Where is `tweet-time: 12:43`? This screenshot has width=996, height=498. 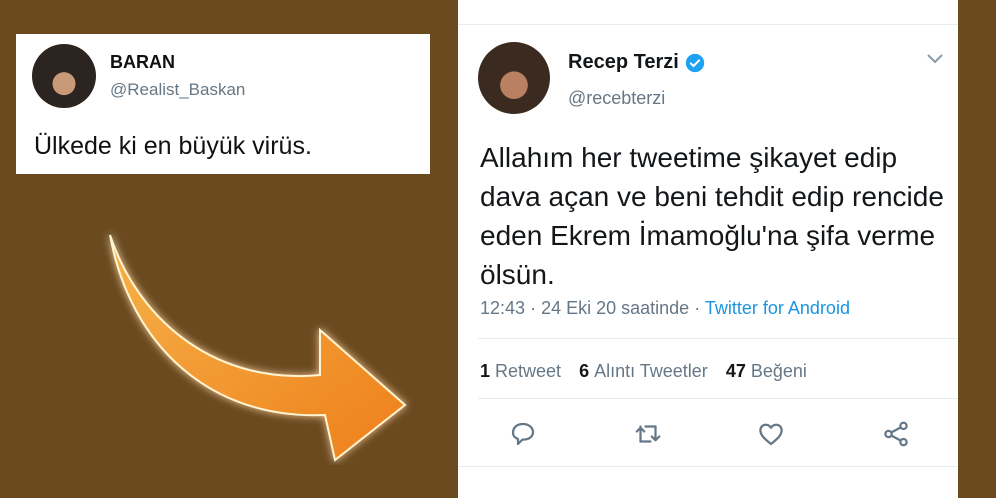
tweet-time: 12:43 is located at coordinates (502, 308).